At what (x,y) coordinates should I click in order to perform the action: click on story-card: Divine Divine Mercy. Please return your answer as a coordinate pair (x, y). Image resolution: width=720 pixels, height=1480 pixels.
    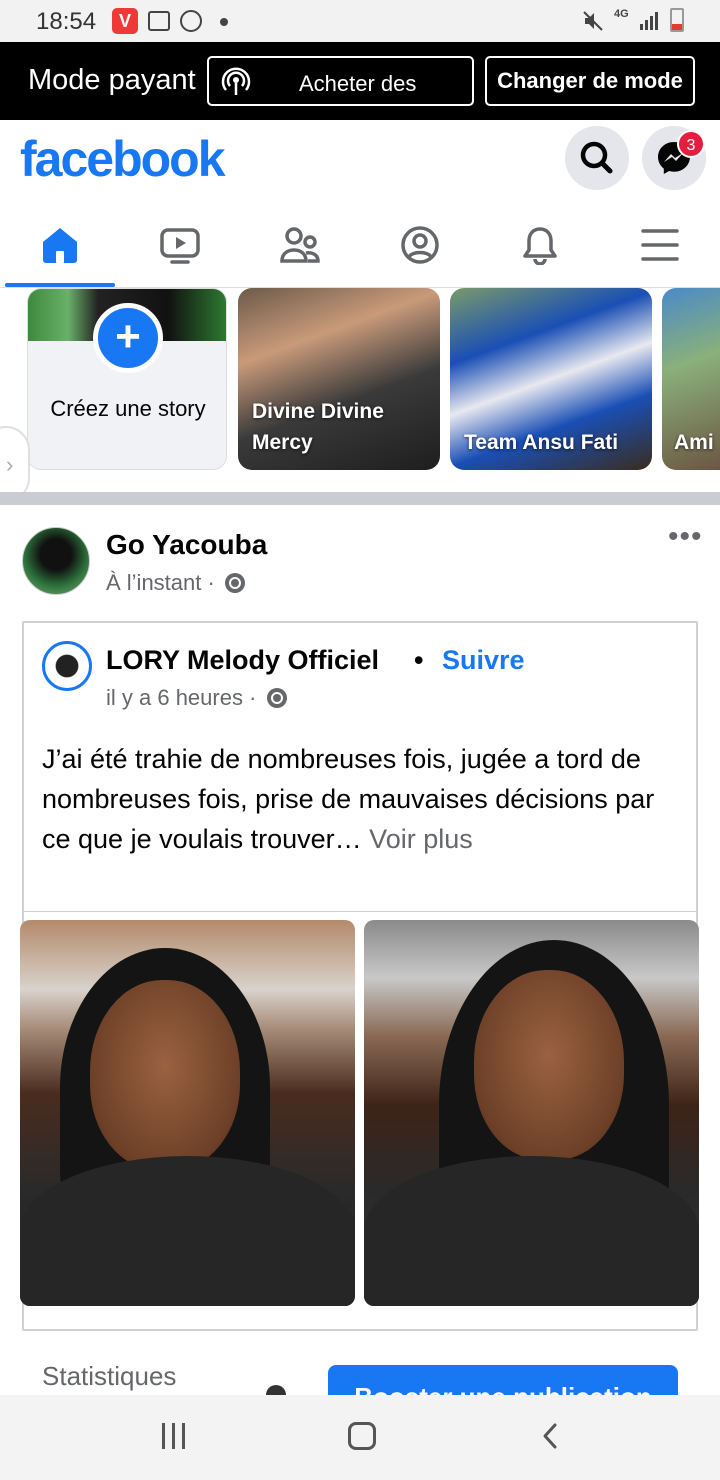
    Looking at the image, I should click on (339, 379).